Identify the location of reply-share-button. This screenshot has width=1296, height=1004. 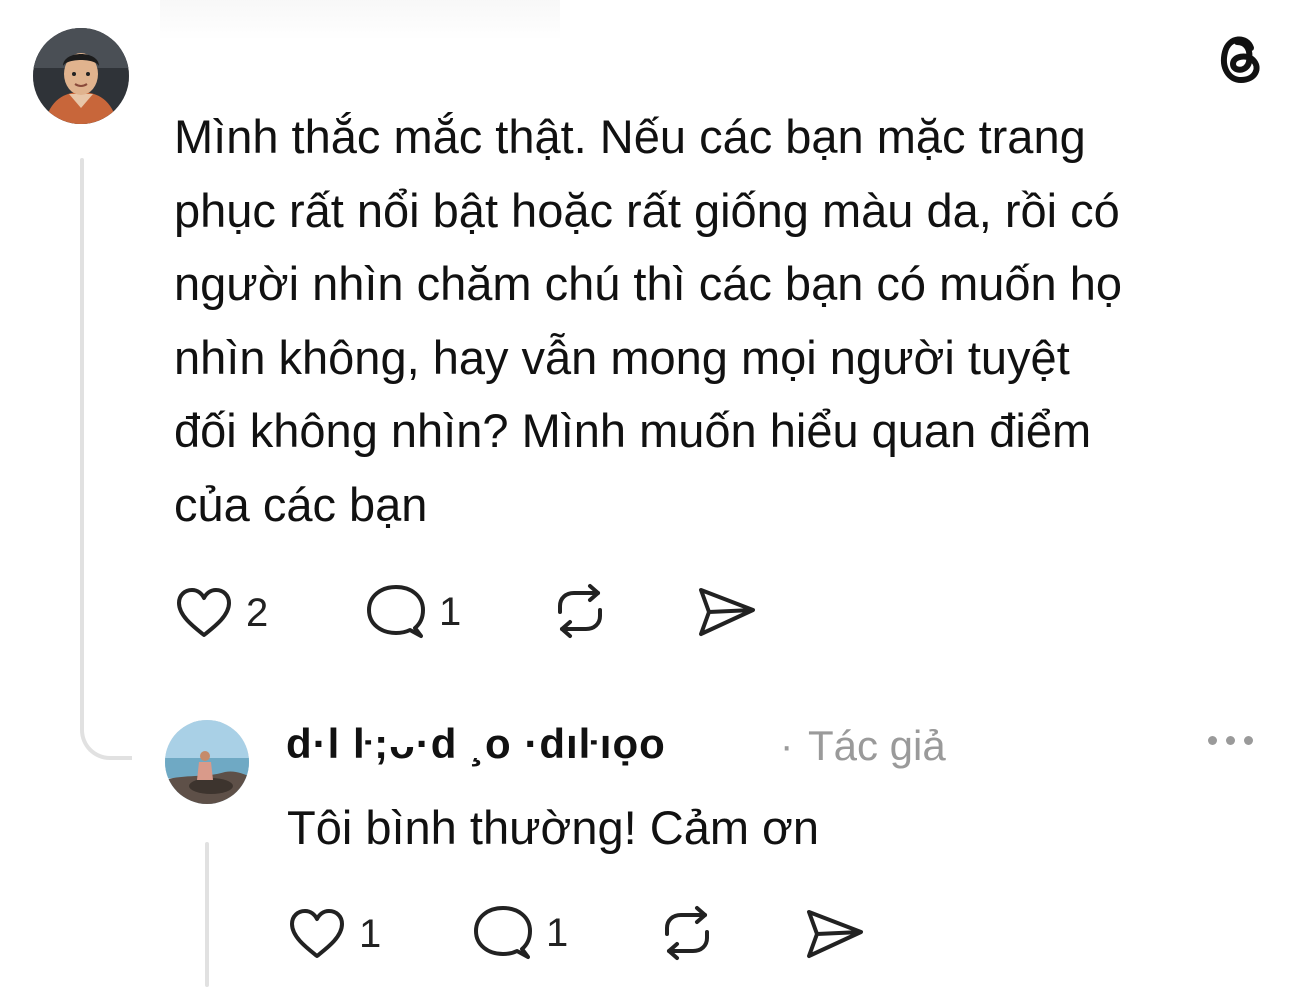
(834, 934).